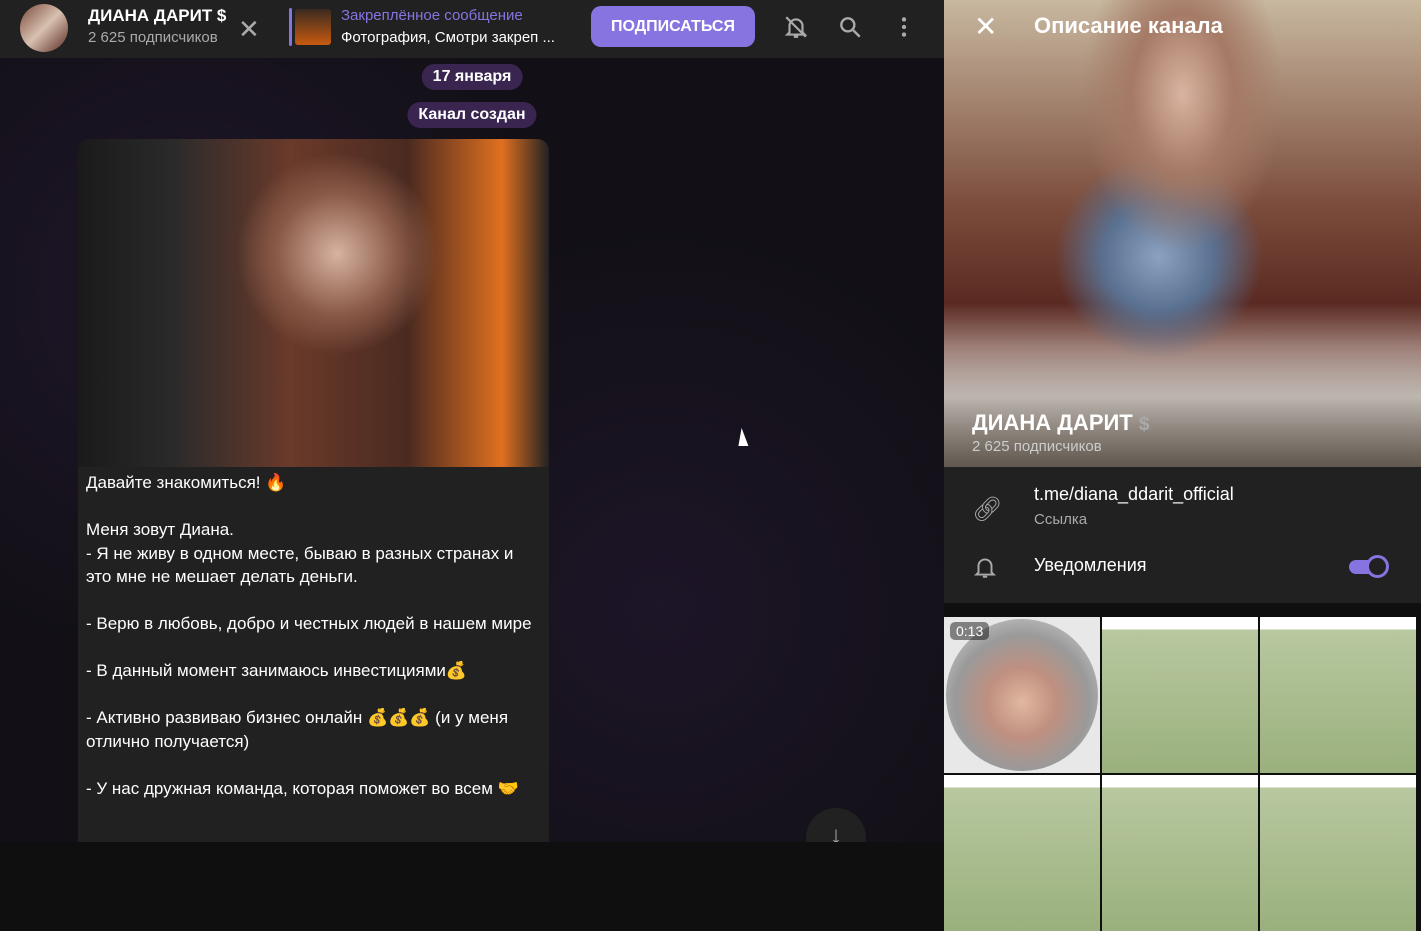  What do you see at coordinates (313, 303) in the screenshot?
I see `message-photo` at bounding box center [313, 303].